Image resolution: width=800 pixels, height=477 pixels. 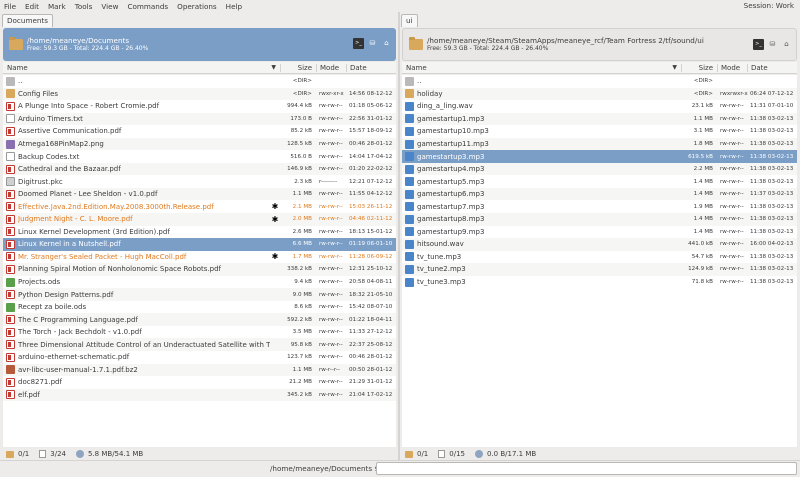 What do you see at coordinates (148, 6) in the screenshot?
I see `menu-commands: Commands` at bounding box center [148, 6].